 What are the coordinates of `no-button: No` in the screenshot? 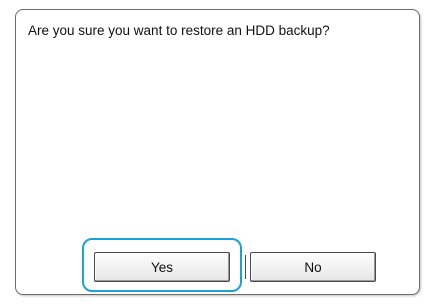 It's located at (310, 267).